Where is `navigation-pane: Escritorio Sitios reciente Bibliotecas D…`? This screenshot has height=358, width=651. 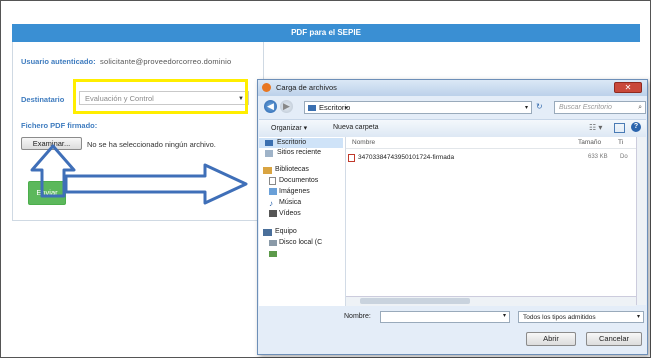
navigation-pane: Escritorio Sitios reciente Bibliotecas D… is located at coordinates (302, 221).